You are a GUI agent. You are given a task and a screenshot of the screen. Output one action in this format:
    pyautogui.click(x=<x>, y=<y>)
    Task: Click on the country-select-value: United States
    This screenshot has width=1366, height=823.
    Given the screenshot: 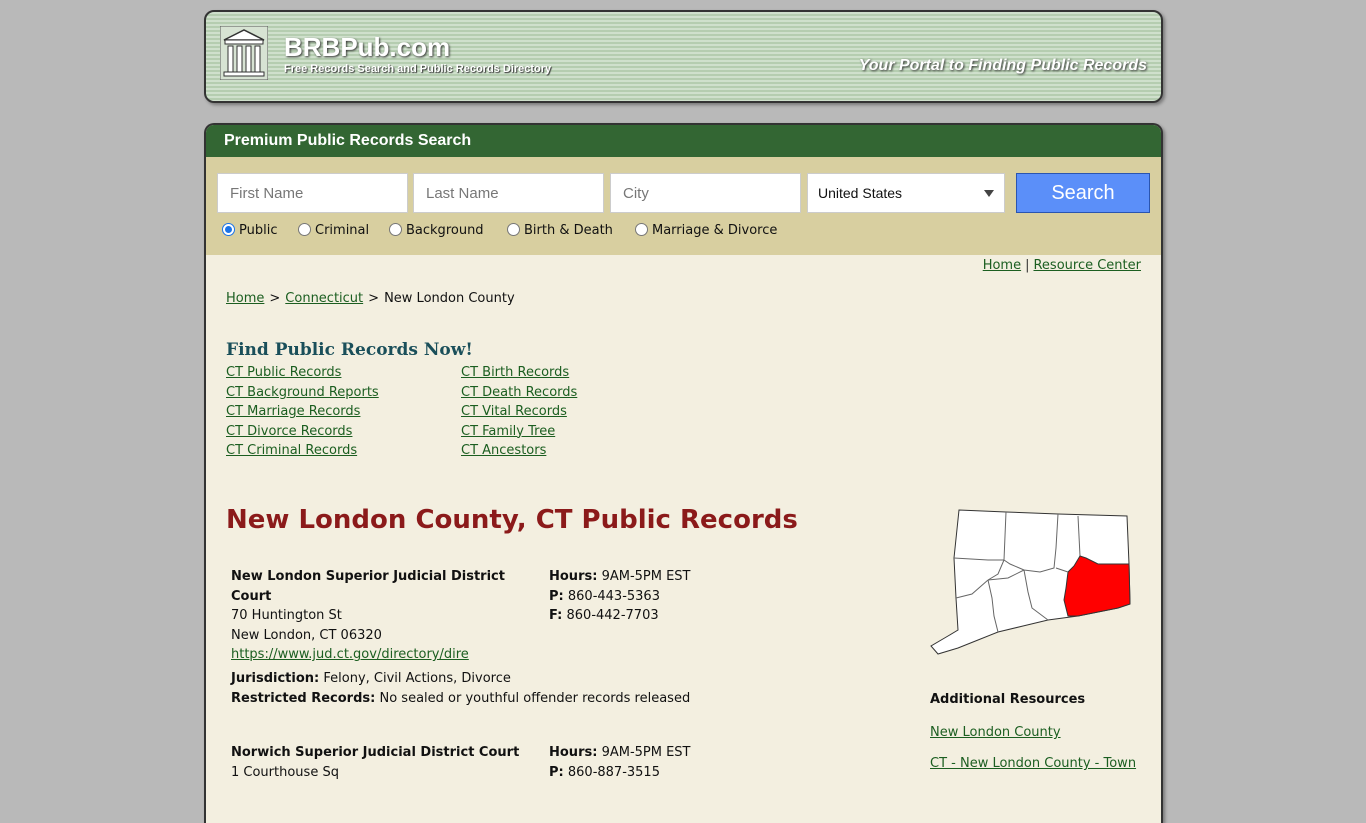 What is the action you would take?
    pyautogui.click(x=860, y=193)
    